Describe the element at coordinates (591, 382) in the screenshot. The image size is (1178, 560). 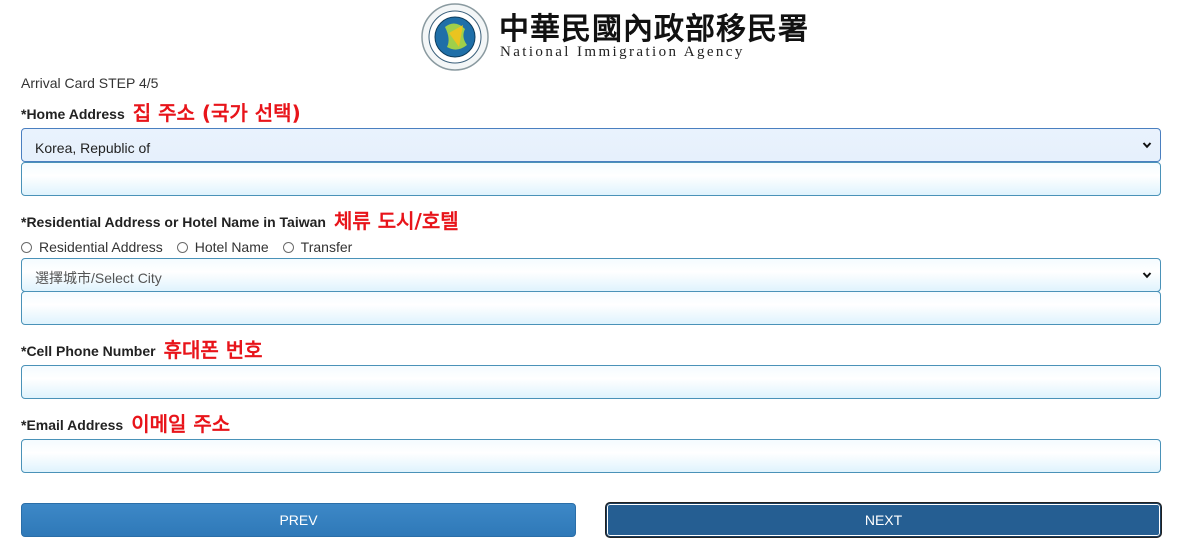
I see `phone-input` at that location.